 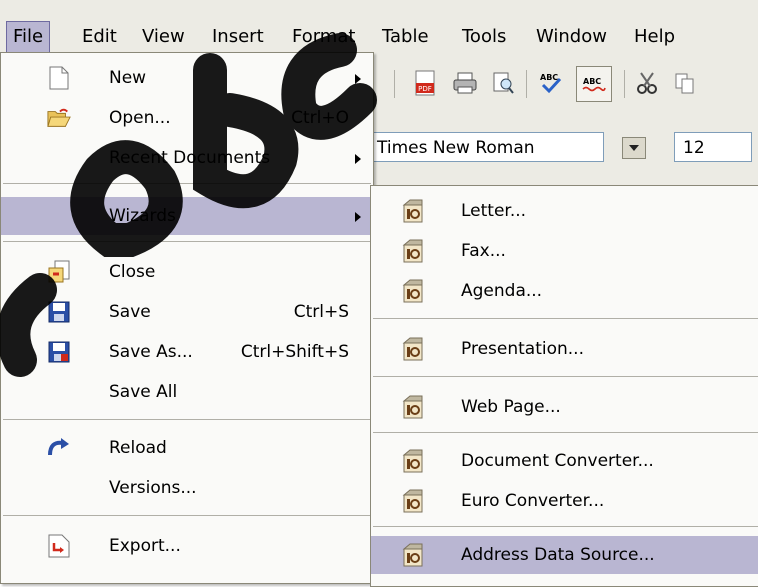 I want to click on font-name-field: Times New Roman, so click(x=488, y=147).